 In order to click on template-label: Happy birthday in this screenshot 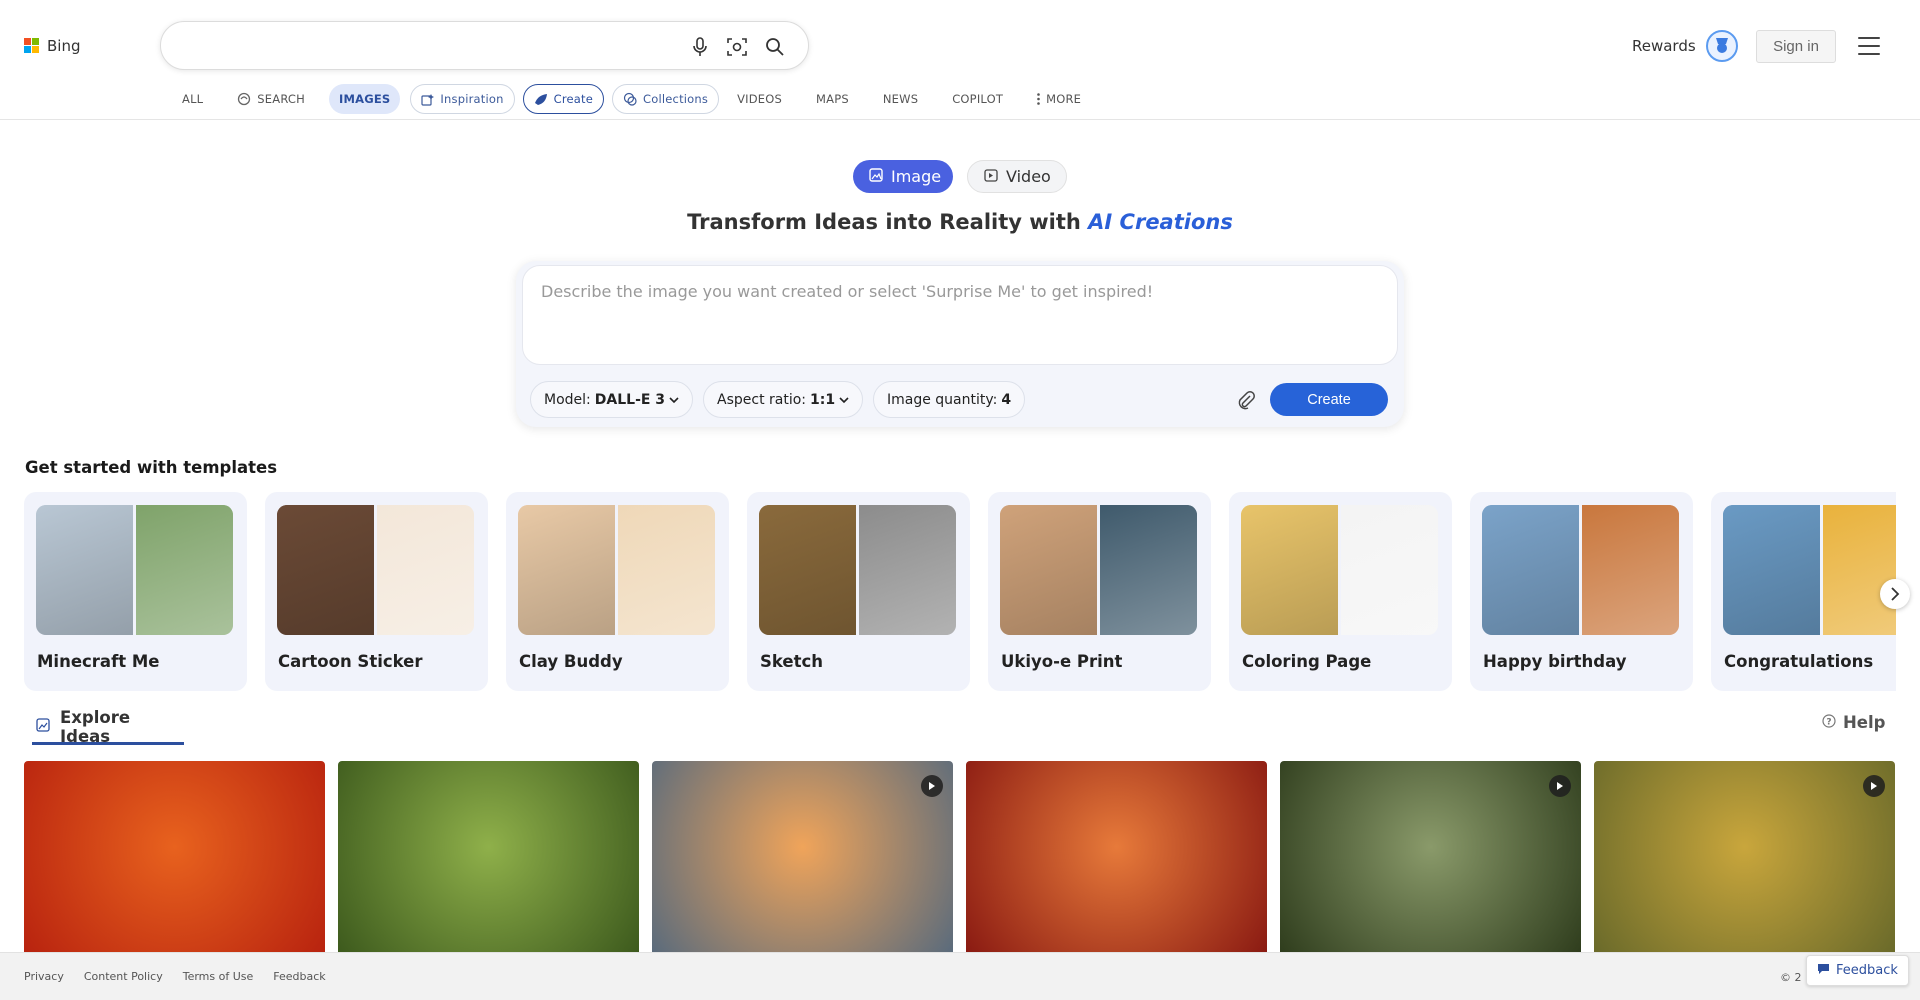, I will do `click(1555, 661)`.